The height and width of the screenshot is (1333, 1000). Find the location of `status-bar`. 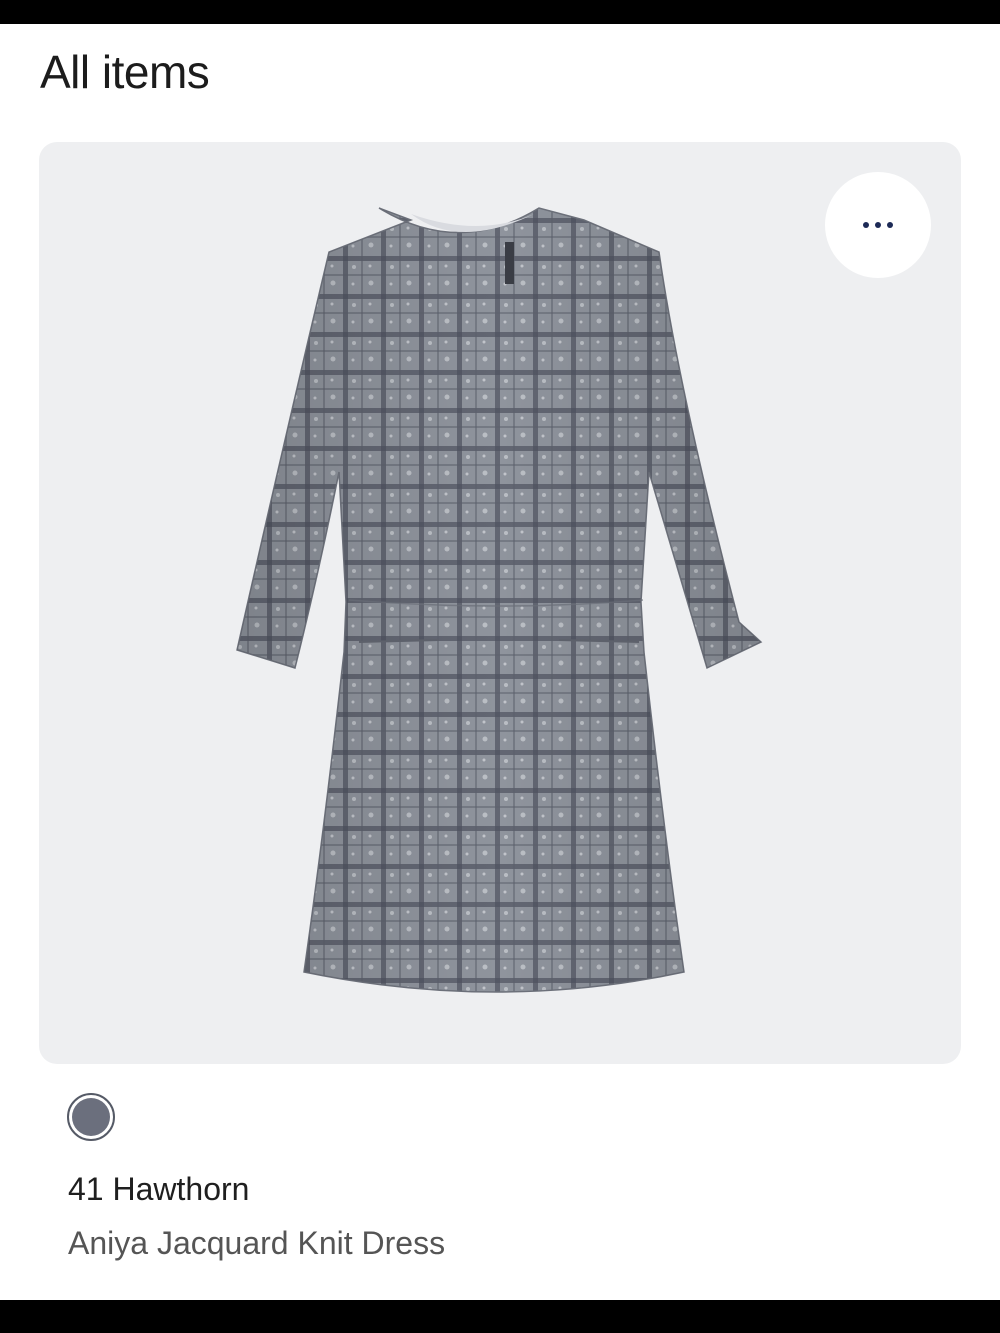

status-bar is located at coordinates (500, 12).